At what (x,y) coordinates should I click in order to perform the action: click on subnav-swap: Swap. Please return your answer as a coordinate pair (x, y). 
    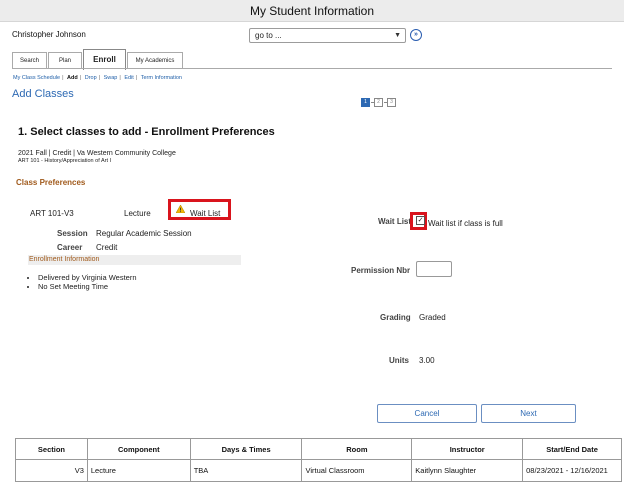
    Looking at the image, I should click on (111, 78).